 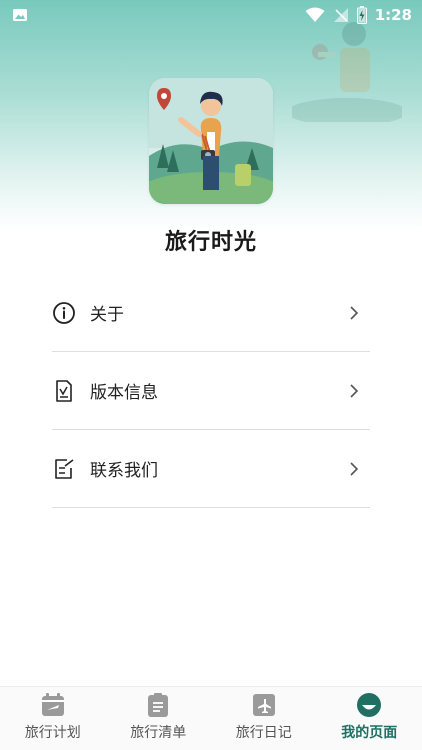 What do you see at coordinates (393, 15) in the screenshot?
I see `status-time: 1:28` at bounding box center [393, 15].